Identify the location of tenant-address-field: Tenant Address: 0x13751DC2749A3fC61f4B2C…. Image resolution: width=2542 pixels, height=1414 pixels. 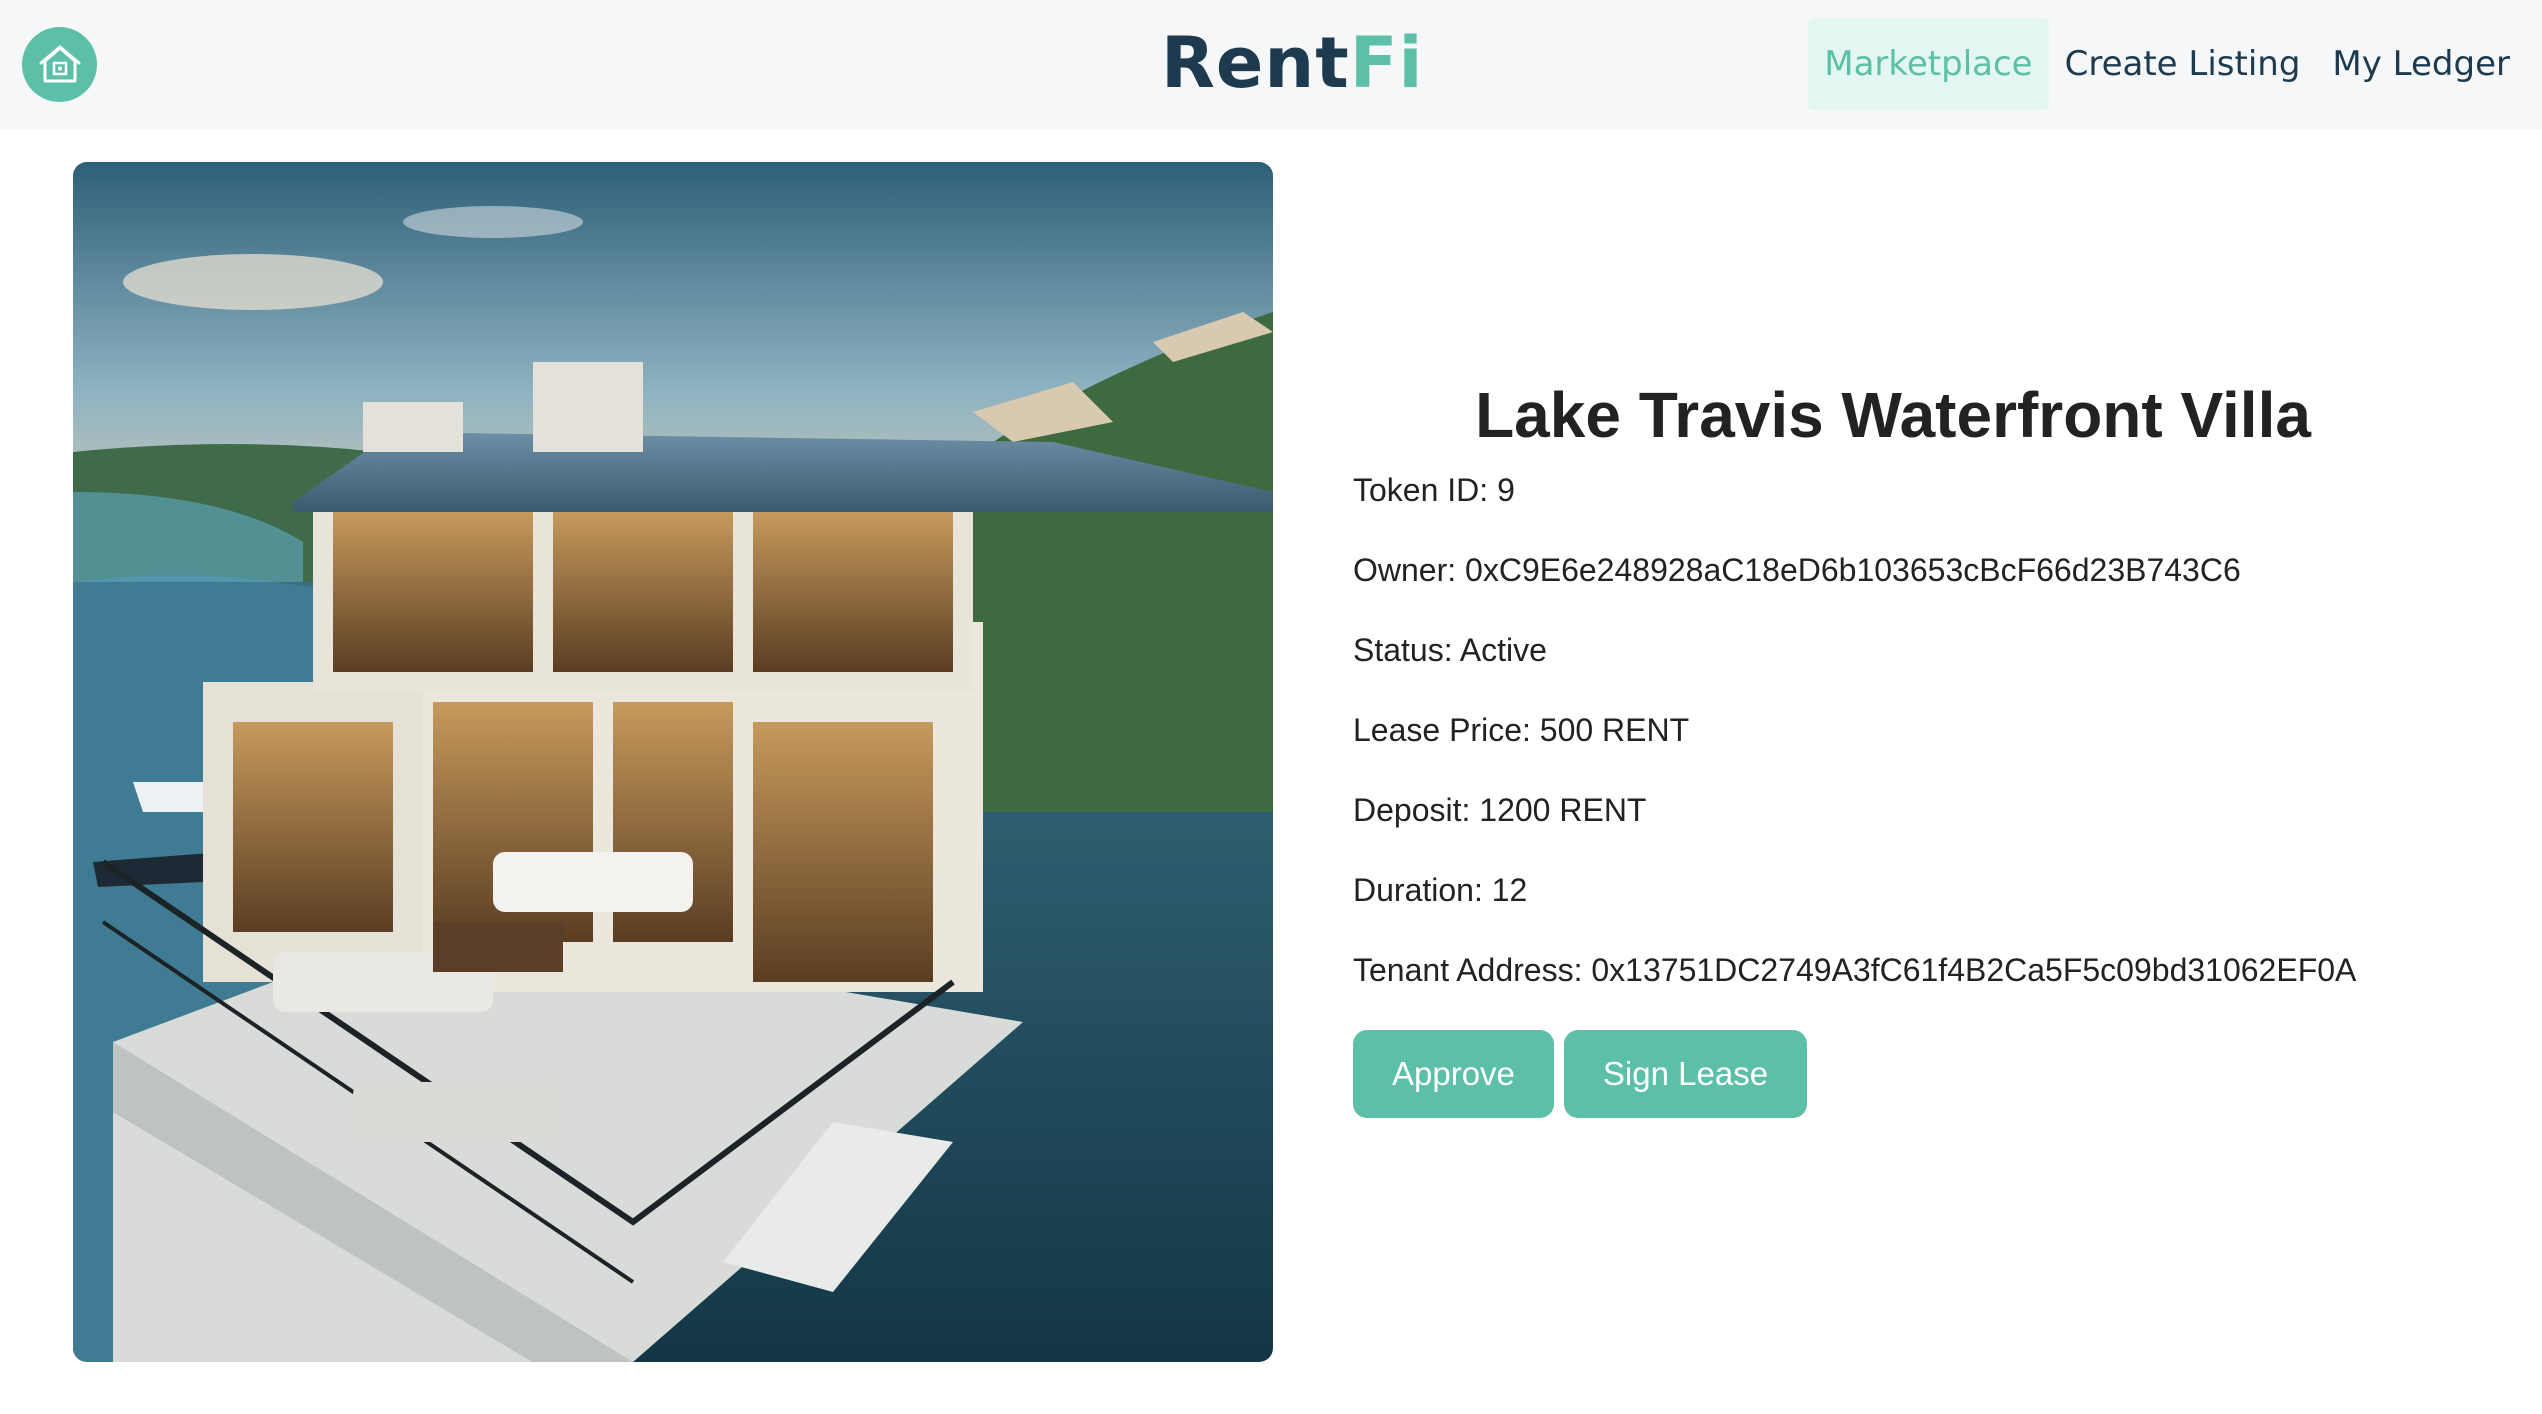
(1855, 970).